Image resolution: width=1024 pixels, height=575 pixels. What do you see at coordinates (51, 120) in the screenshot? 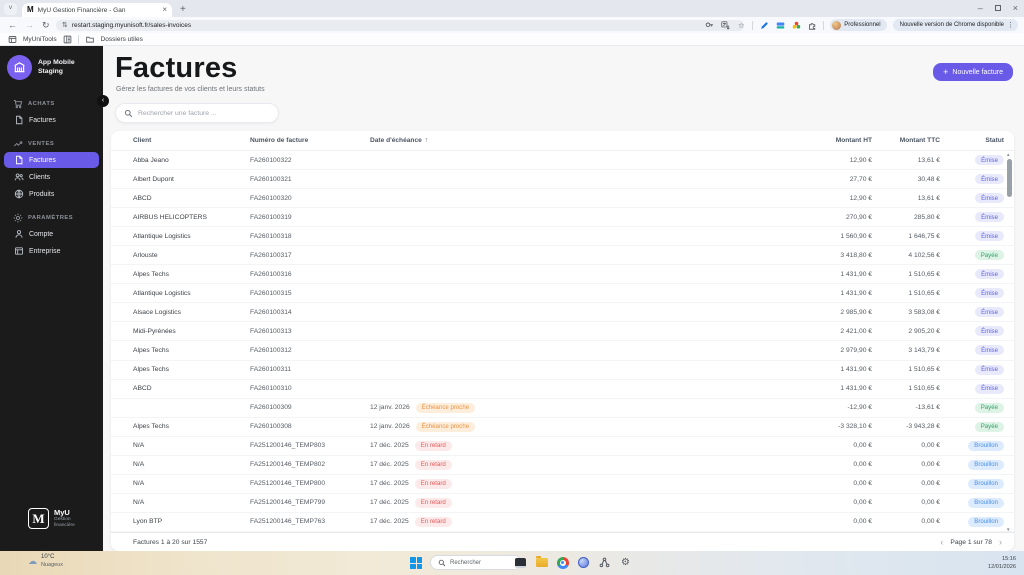
I see `sidebar-item-achats-factures: Factures` at bounding box center [51, 120].